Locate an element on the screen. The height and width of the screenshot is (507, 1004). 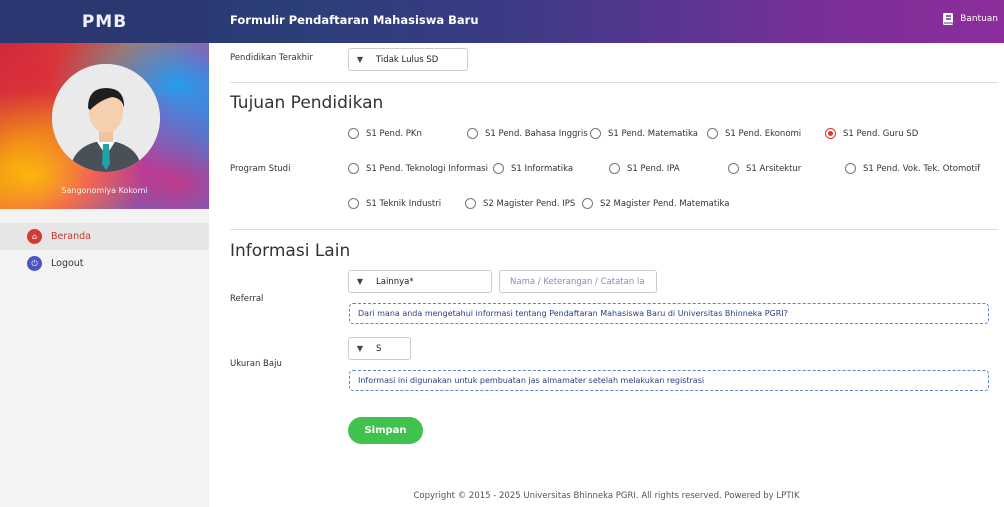
simpan-button: Simpan is located at coordinates (385, 430).